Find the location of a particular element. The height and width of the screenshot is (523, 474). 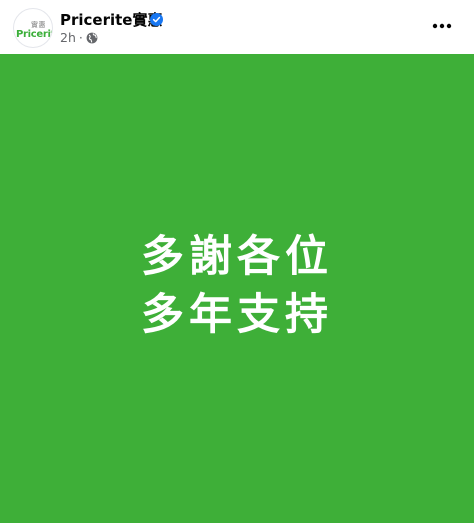

avatar-logo-en: Pricerite is located at coordinates (34, 34).